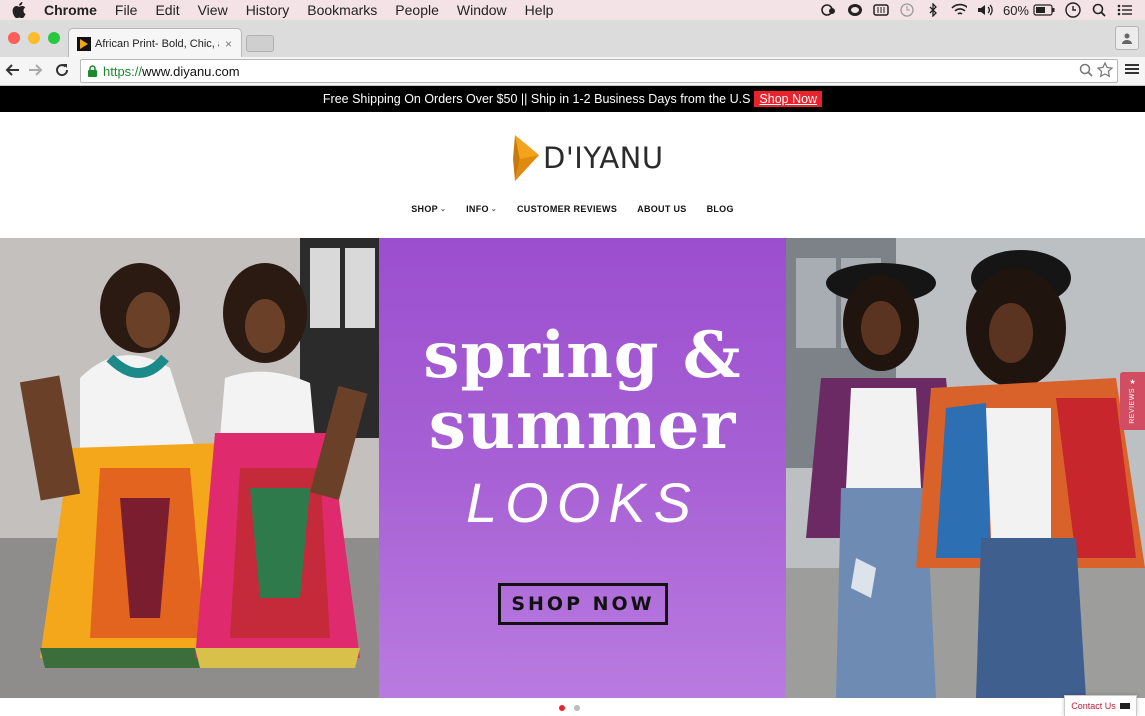 This screenshot has width=1145, height=716. I want to click on contact-us-button: Contact Us, so click(1100, 705).